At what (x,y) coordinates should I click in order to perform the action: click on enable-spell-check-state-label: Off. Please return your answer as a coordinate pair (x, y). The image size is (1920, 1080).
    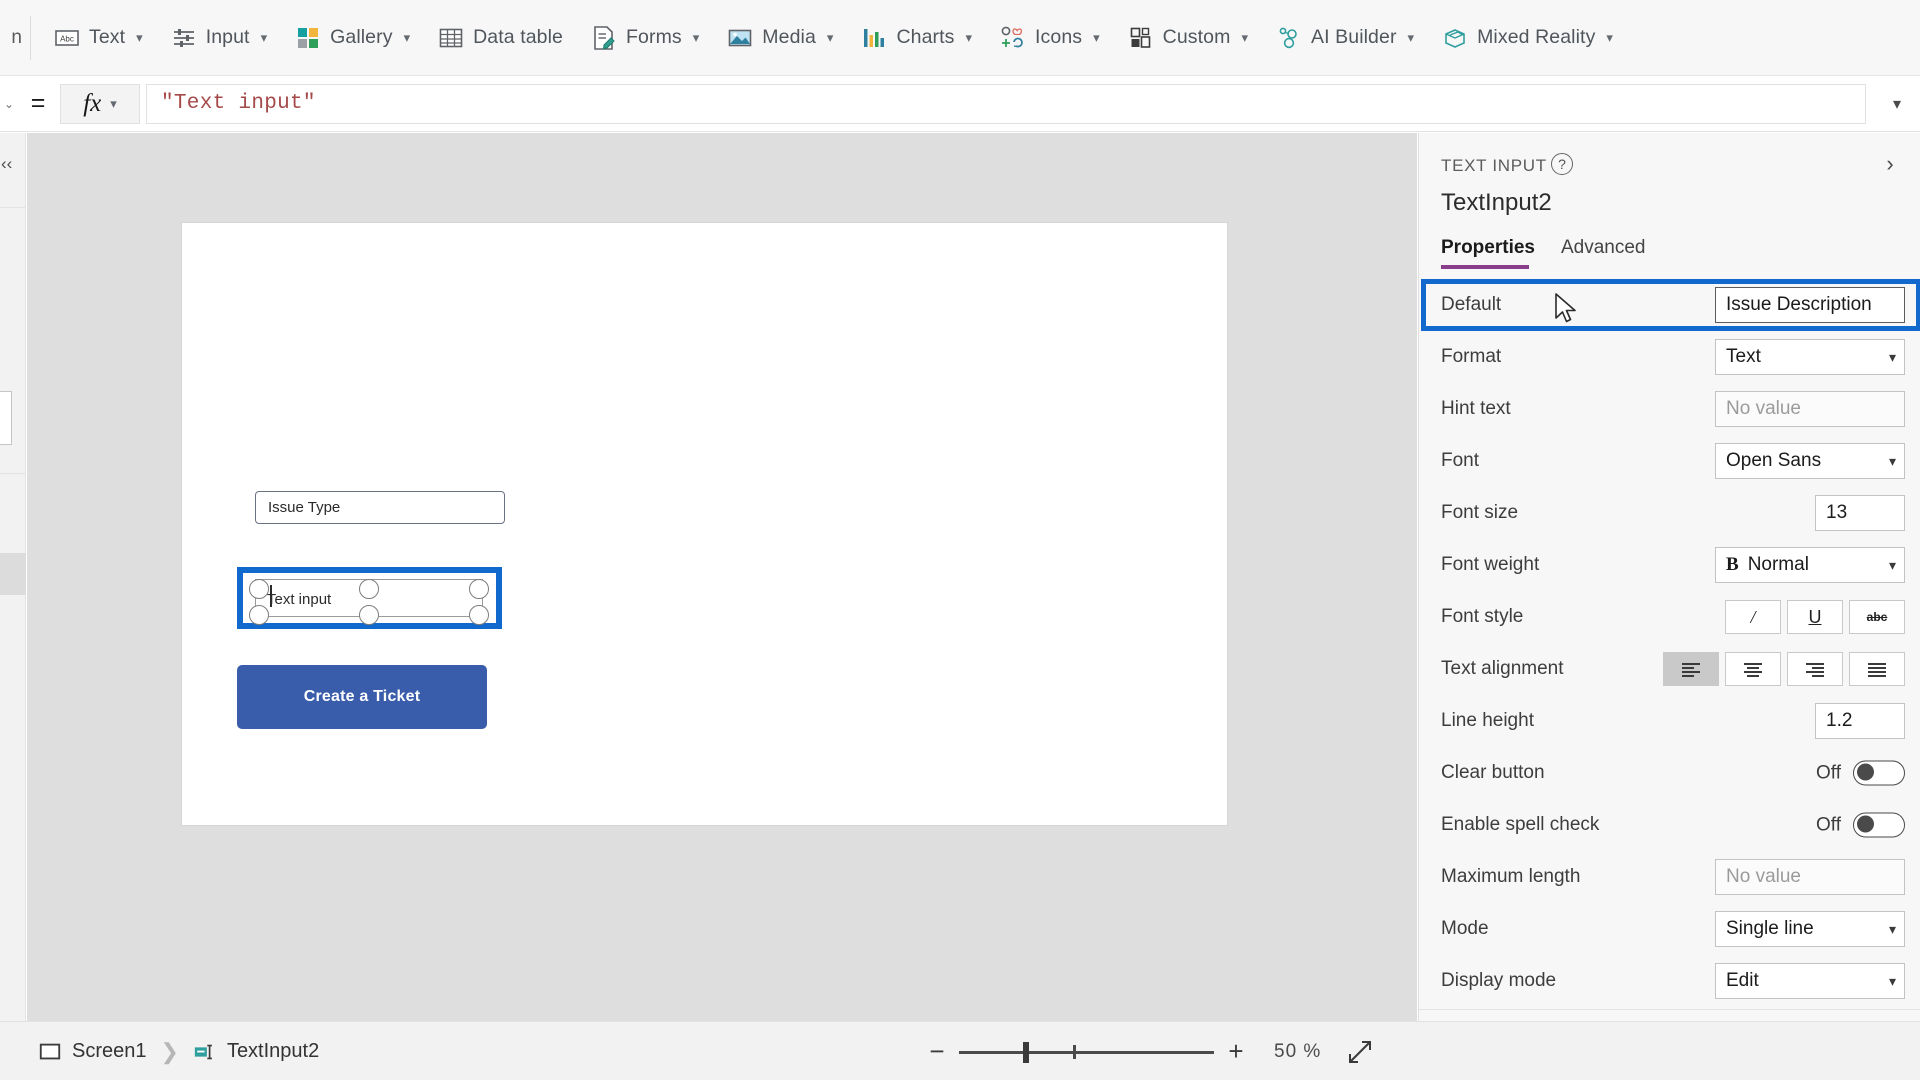
    Looking at the image, I should click on (1828, 824).